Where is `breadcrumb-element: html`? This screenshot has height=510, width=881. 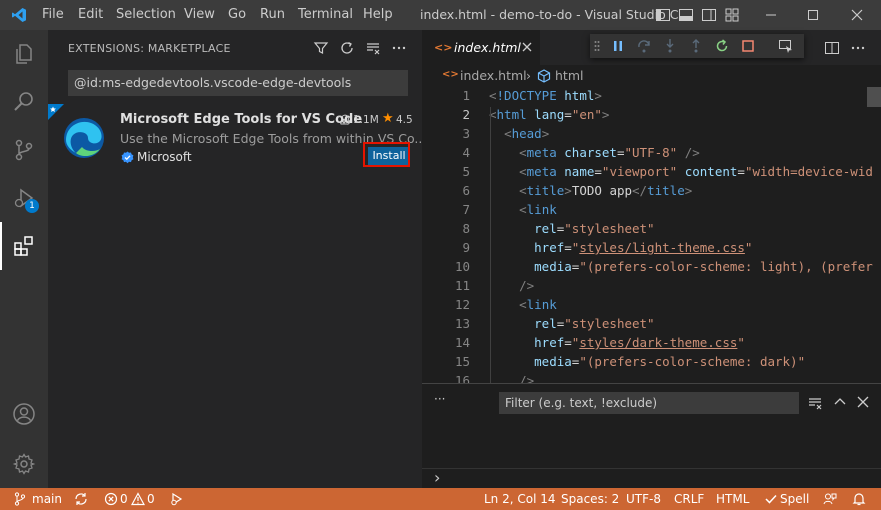
breadcrumb-element: html is located at coordinates (569, 75).